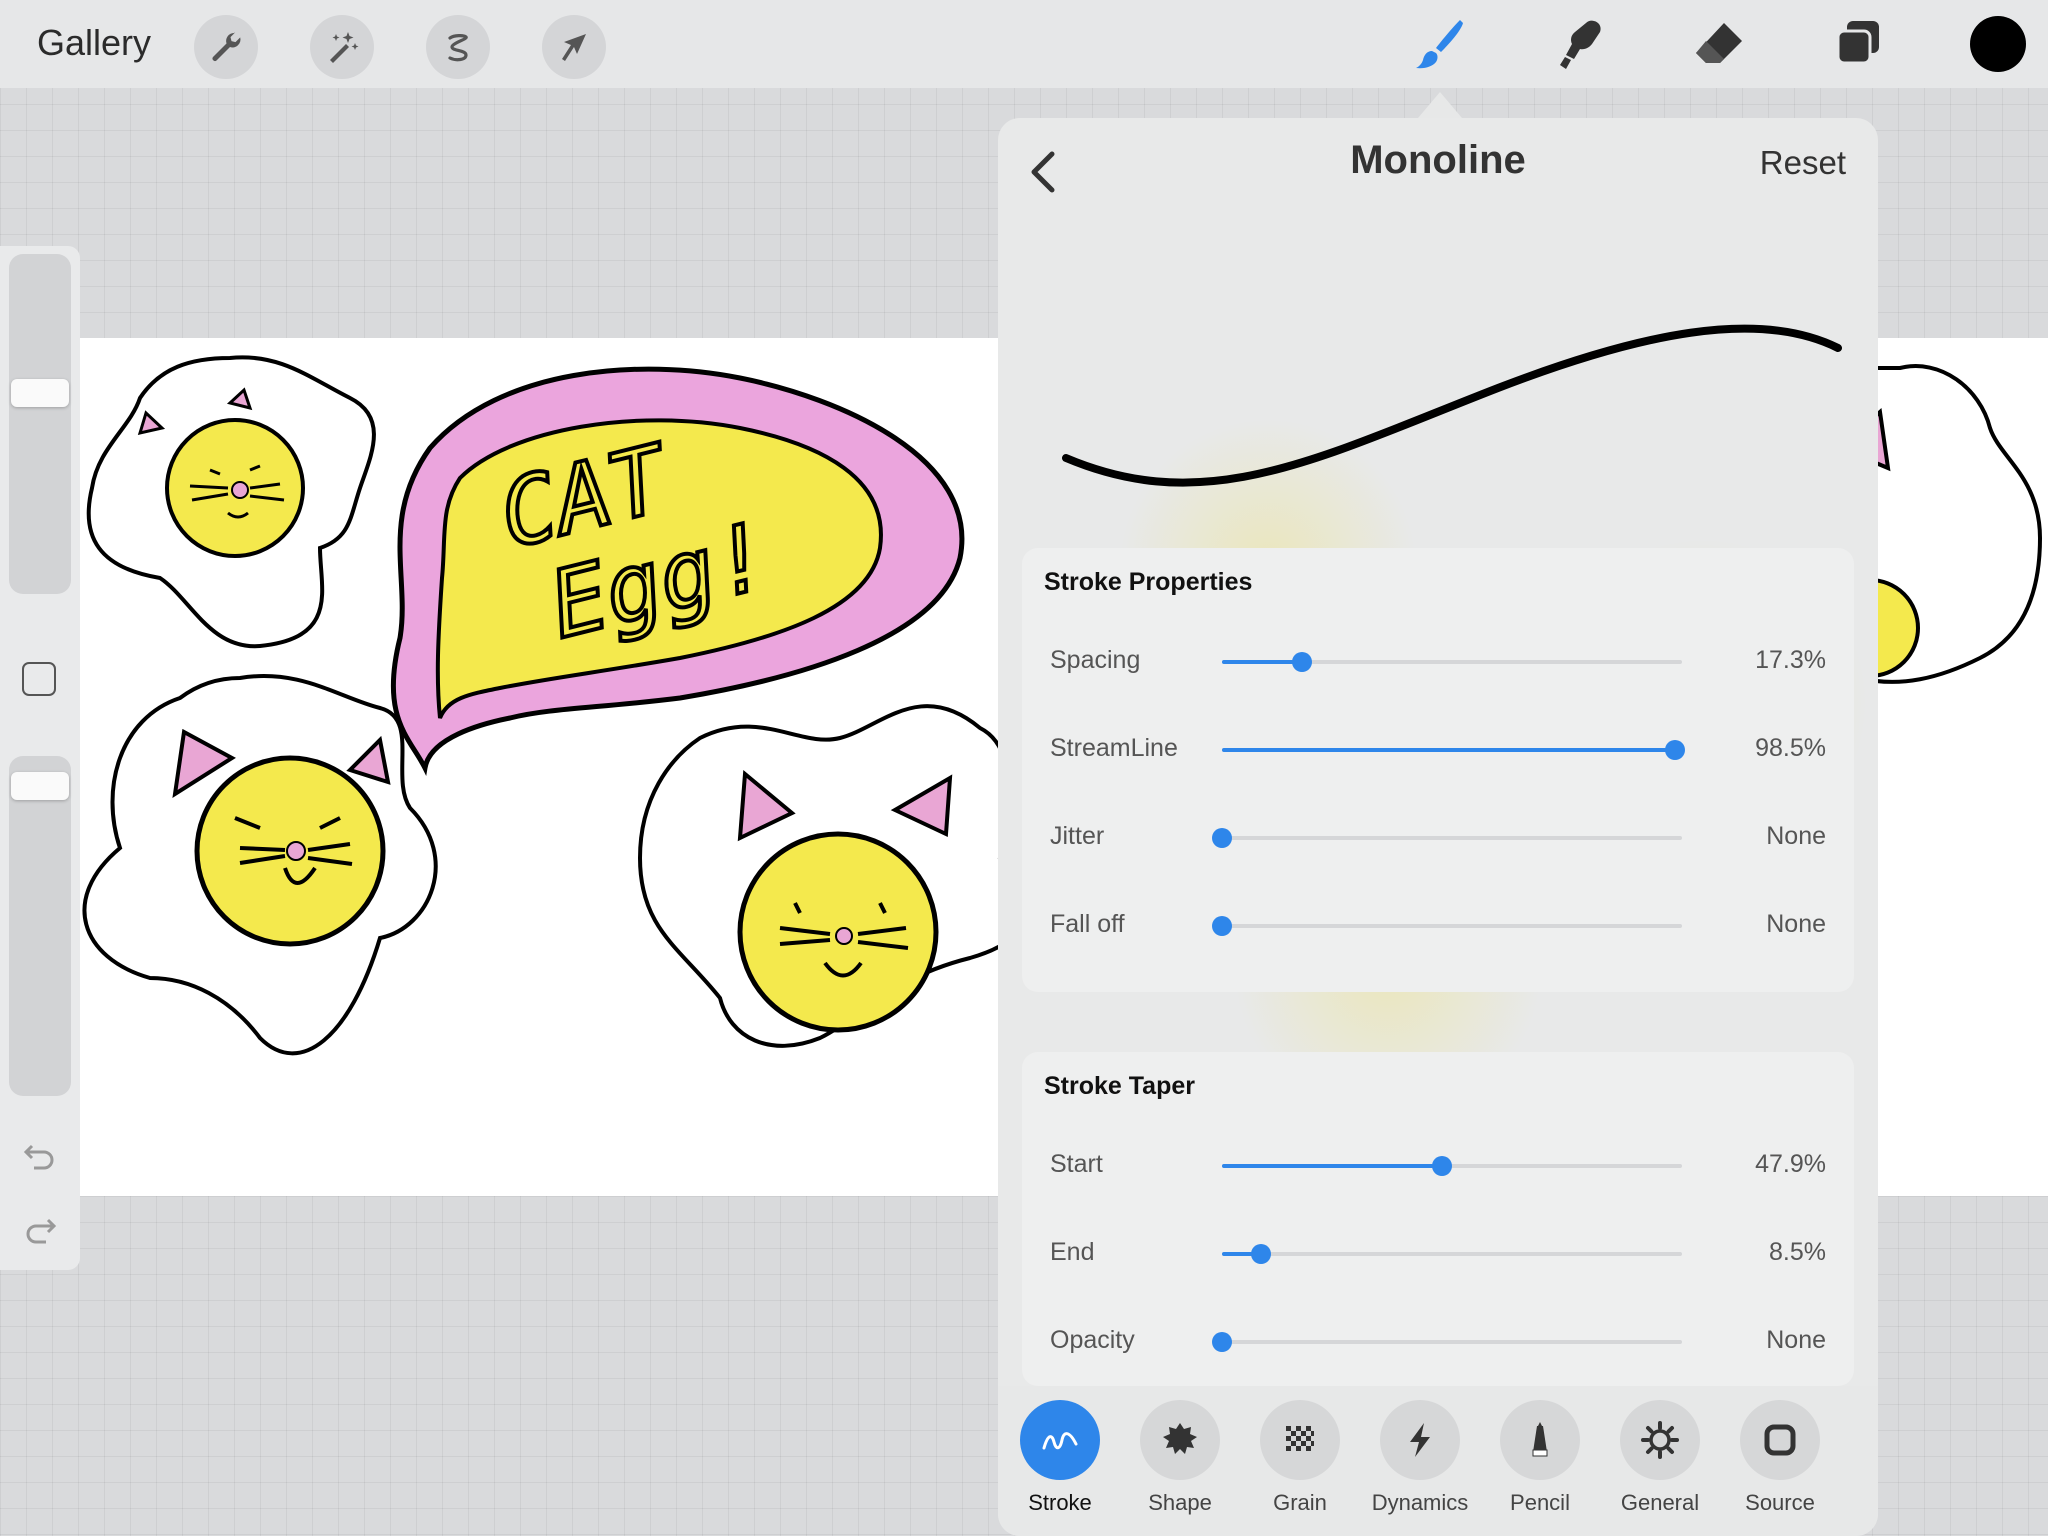 The image size is (2048, 1536). I want to click on tab-label: General, so click(1660, 1502).